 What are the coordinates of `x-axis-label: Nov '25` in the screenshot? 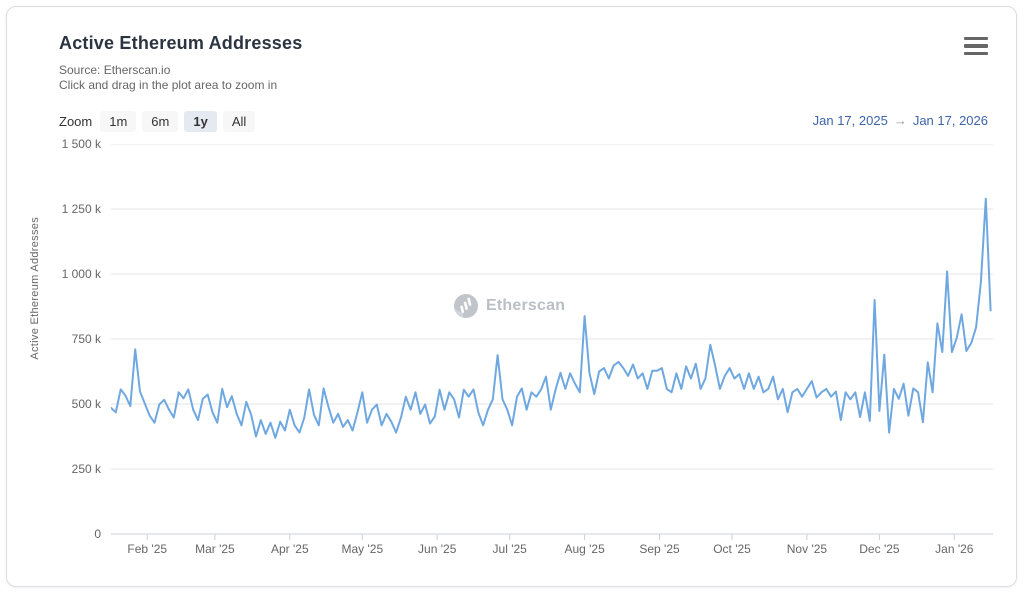 It's located at (807, 549).